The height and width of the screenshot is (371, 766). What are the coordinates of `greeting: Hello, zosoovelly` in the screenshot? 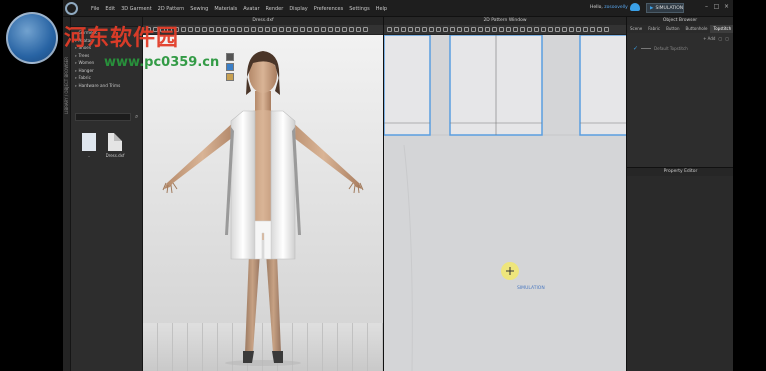 It's located at (609, 7).